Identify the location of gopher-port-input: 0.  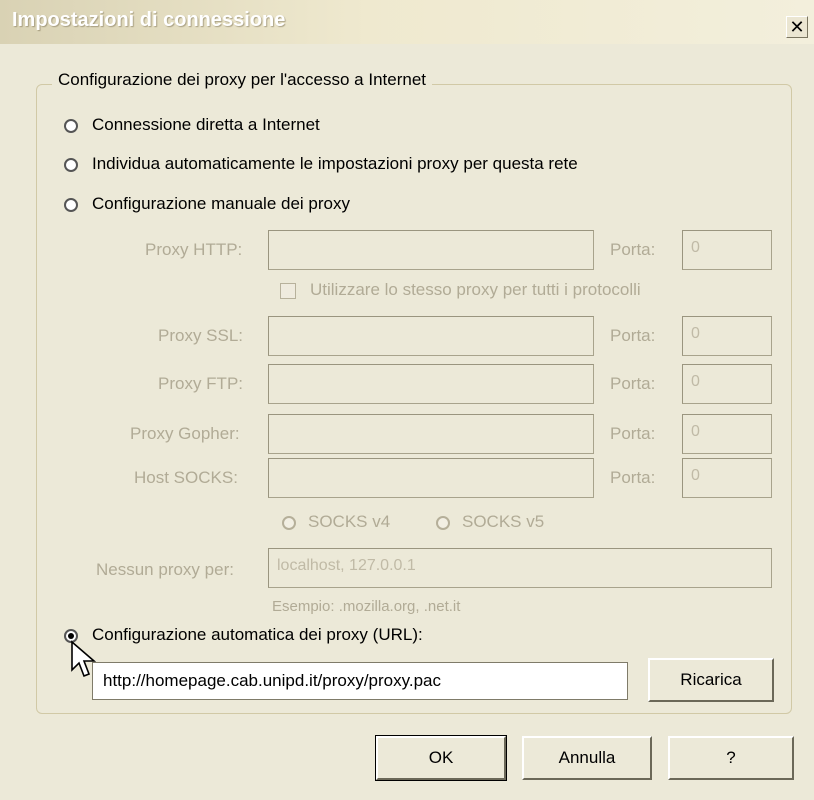
(727, 434).